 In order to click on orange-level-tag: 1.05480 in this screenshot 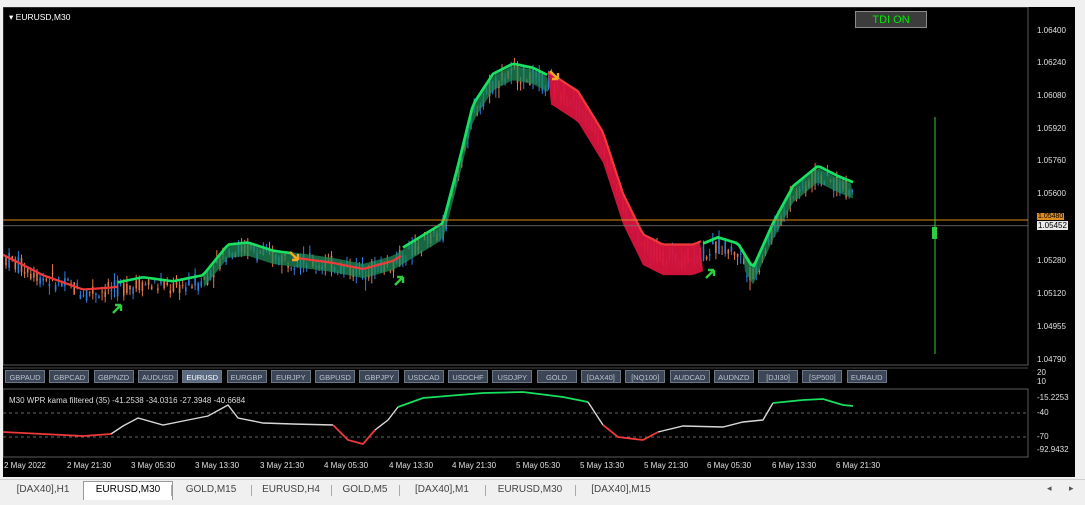, I will do `click(1051, 216)`.